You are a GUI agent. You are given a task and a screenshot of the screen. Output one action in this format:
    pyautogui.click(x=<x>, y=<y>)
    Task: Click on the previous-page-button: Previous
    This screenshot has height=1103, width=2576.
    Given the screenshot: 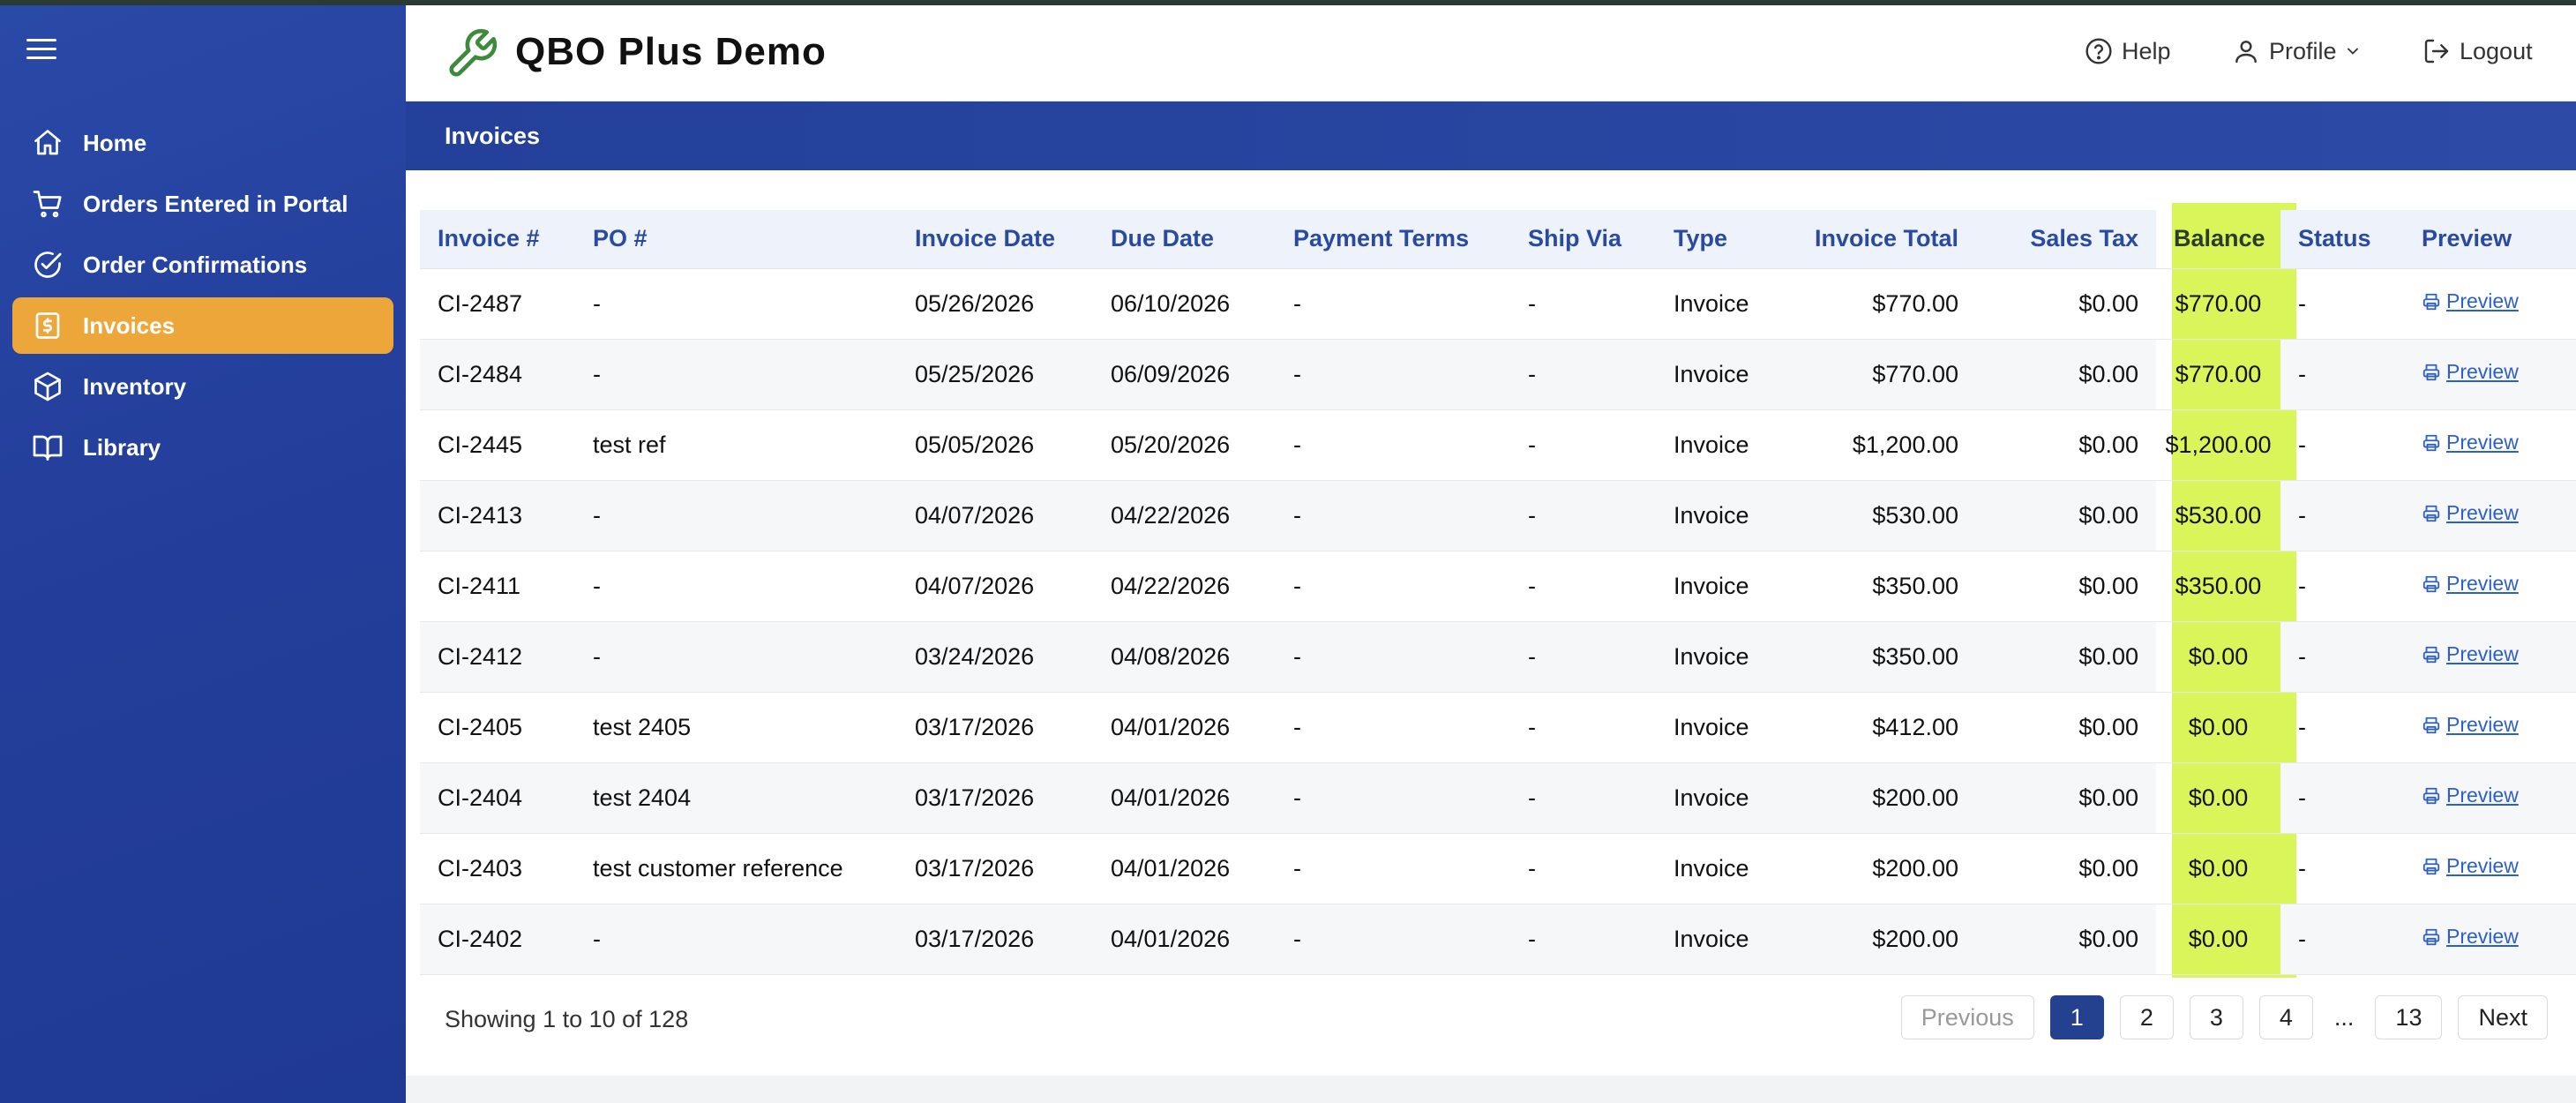 What is the action you would take?
    pyautogui.click(x=1967, y=1017)
    